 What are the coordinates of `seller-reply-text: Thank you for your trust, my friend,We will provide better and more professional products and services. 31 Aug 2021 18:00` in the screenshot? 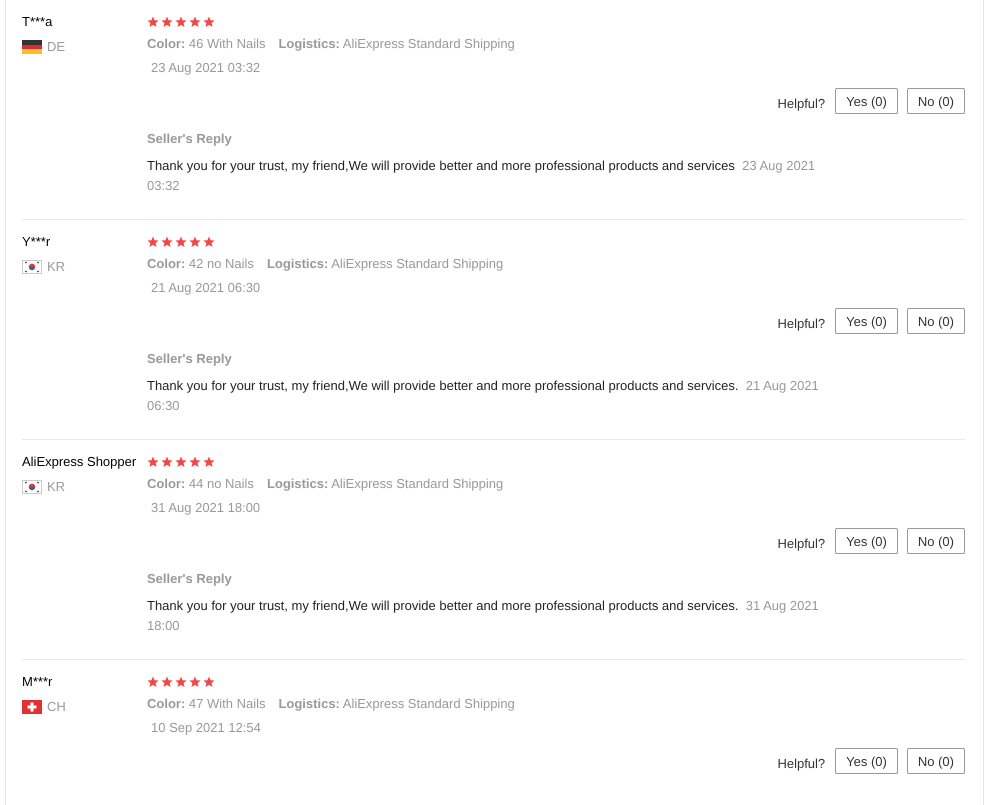 It's located at (483, 616).